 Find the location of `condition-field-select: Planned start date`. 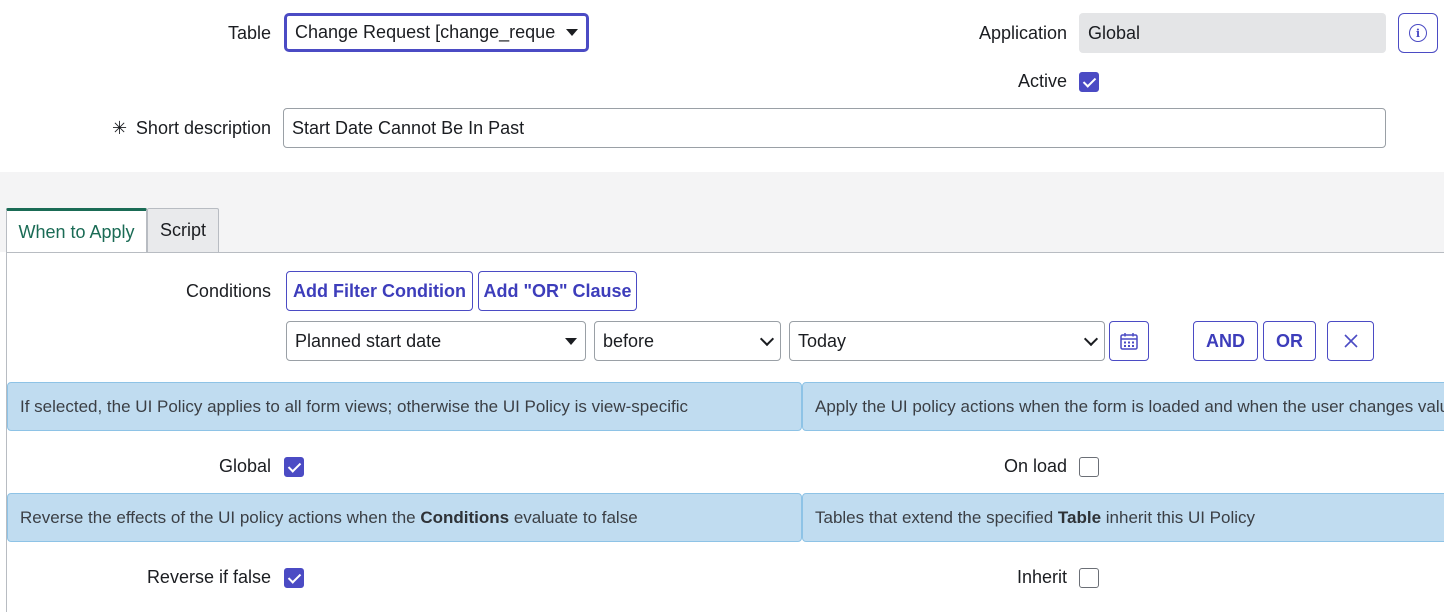

condition-field-select: Planned start date is located at coordinates (436, 341).